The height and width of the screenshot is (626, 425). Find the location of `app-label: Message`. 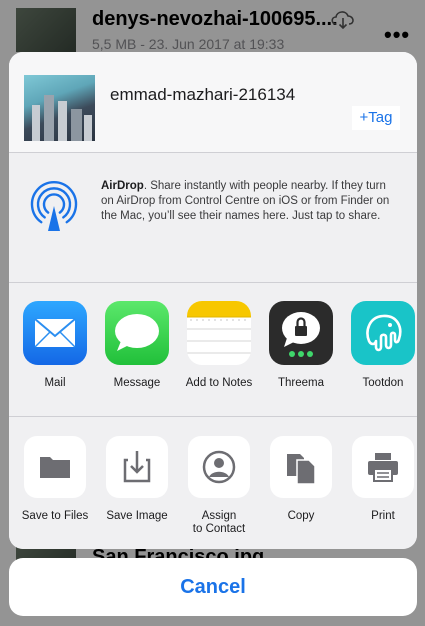

app-label: Message is located at coordinates (137, 383).